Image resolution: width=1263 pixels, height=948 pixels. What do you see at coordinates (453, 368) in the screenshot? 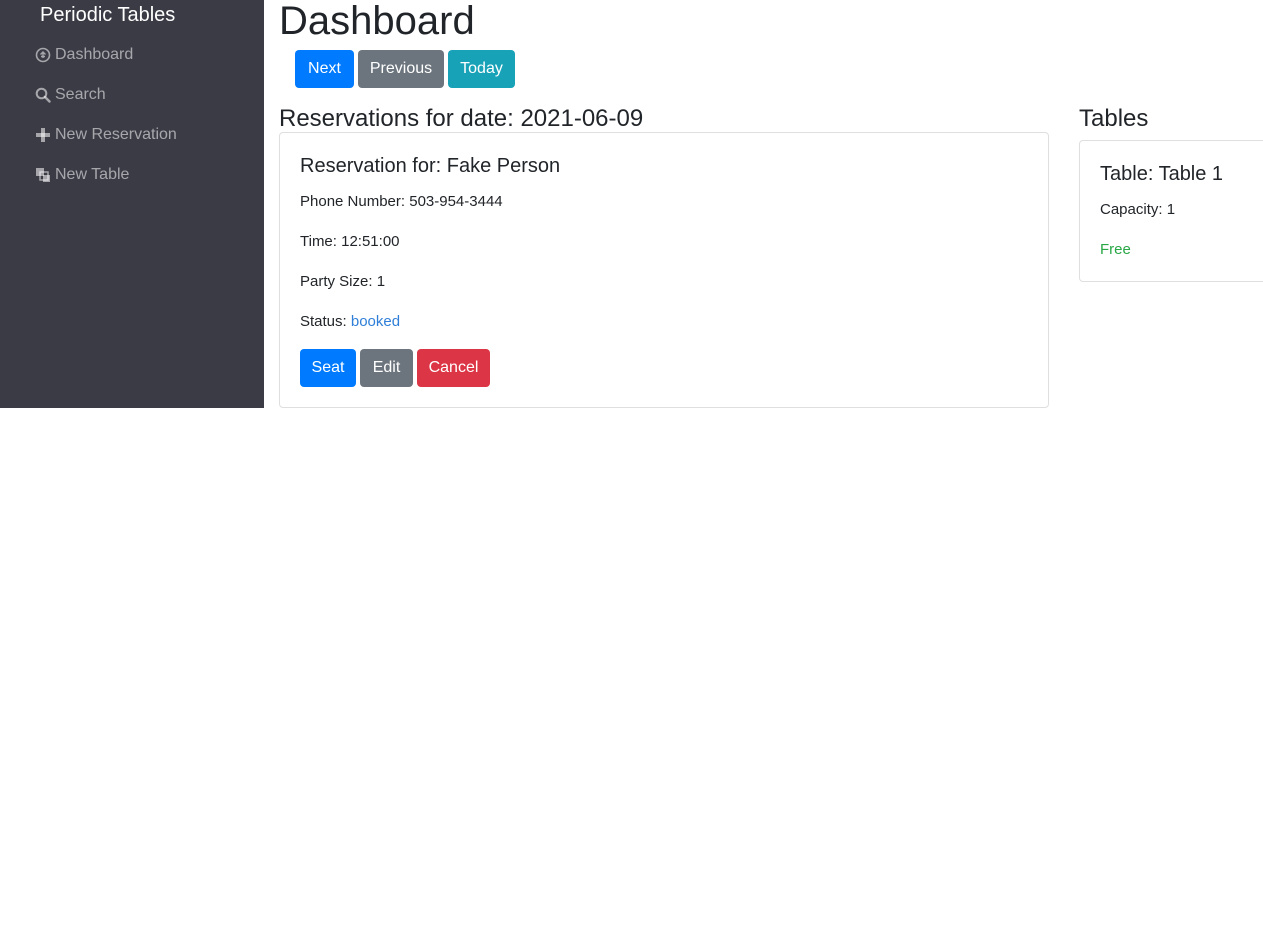
I see `cancel-button: Cancel` at bounding box center [453, 368].